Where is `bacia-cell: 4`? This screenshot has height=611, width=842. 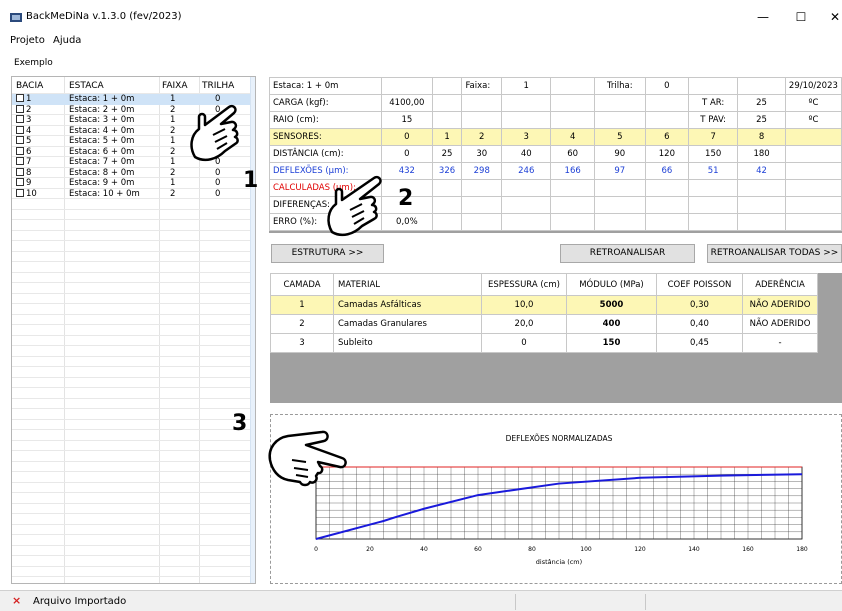 bacia-cell: 4 is located at coordinates (23, 130).